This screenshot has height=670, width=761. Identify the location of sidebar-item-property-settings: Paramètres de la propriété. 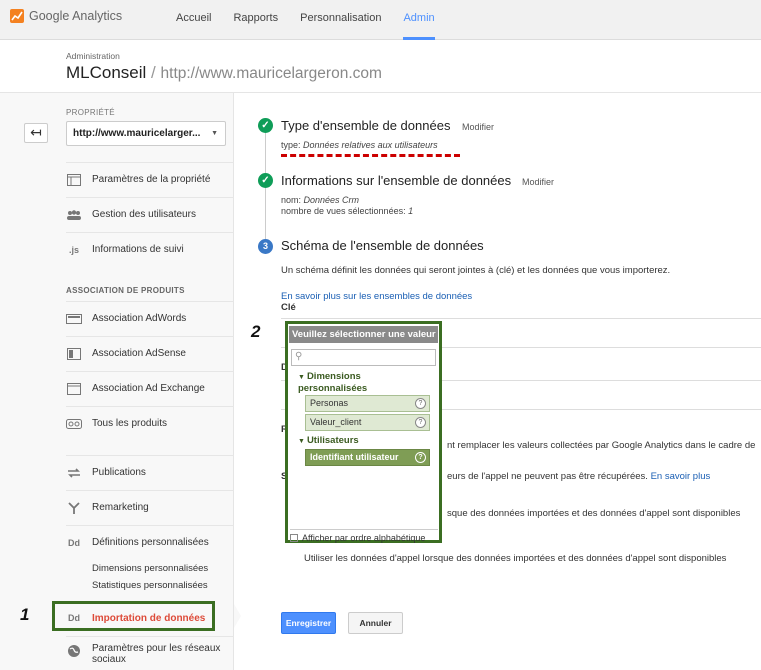
(150, 179).